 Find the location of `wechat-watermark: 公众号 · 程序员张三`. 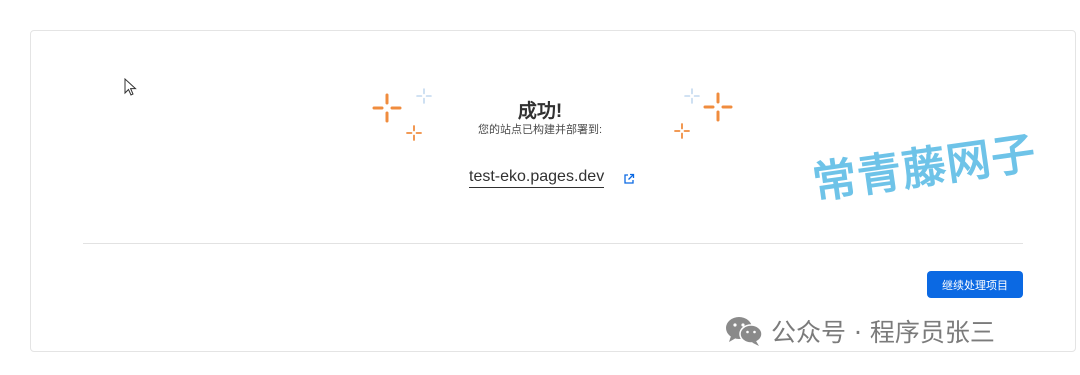

wechat-watermark: 公众号 · 程序员张三 is located at coordinates (860, 331).